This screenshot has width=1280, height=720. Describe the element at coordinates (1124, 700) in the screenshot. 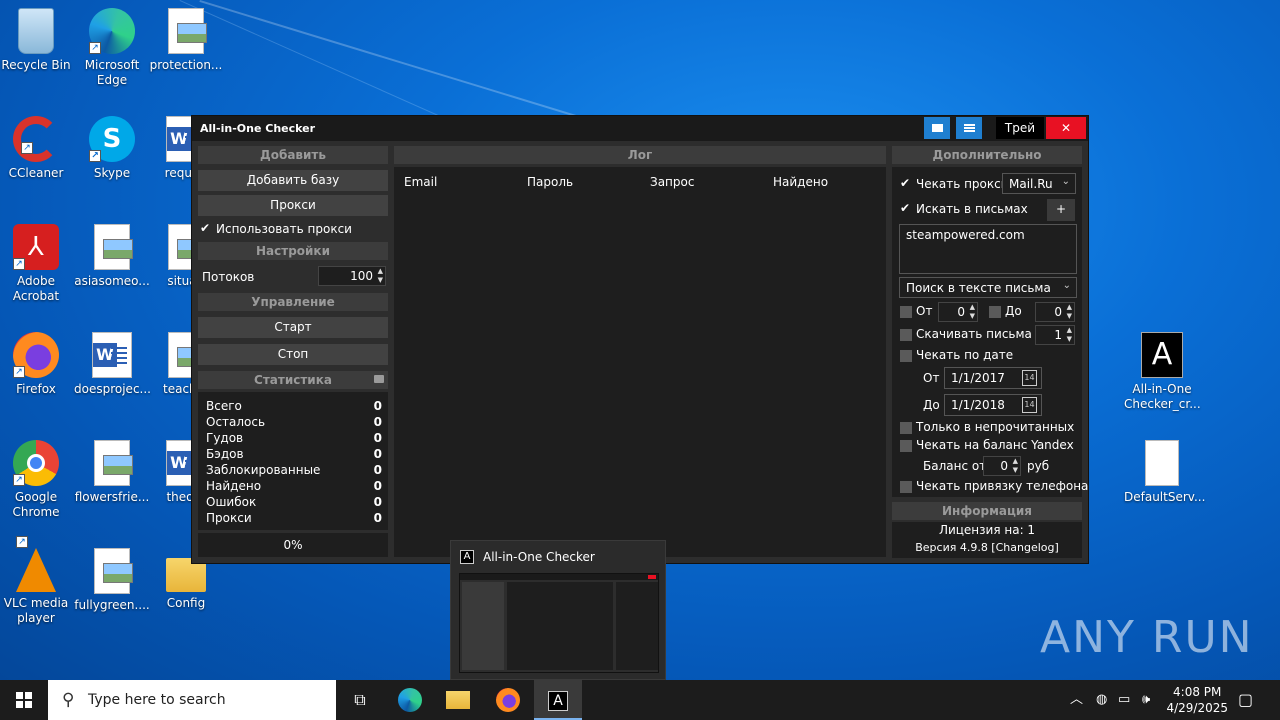

I see `tray-network: ▭` at that location.